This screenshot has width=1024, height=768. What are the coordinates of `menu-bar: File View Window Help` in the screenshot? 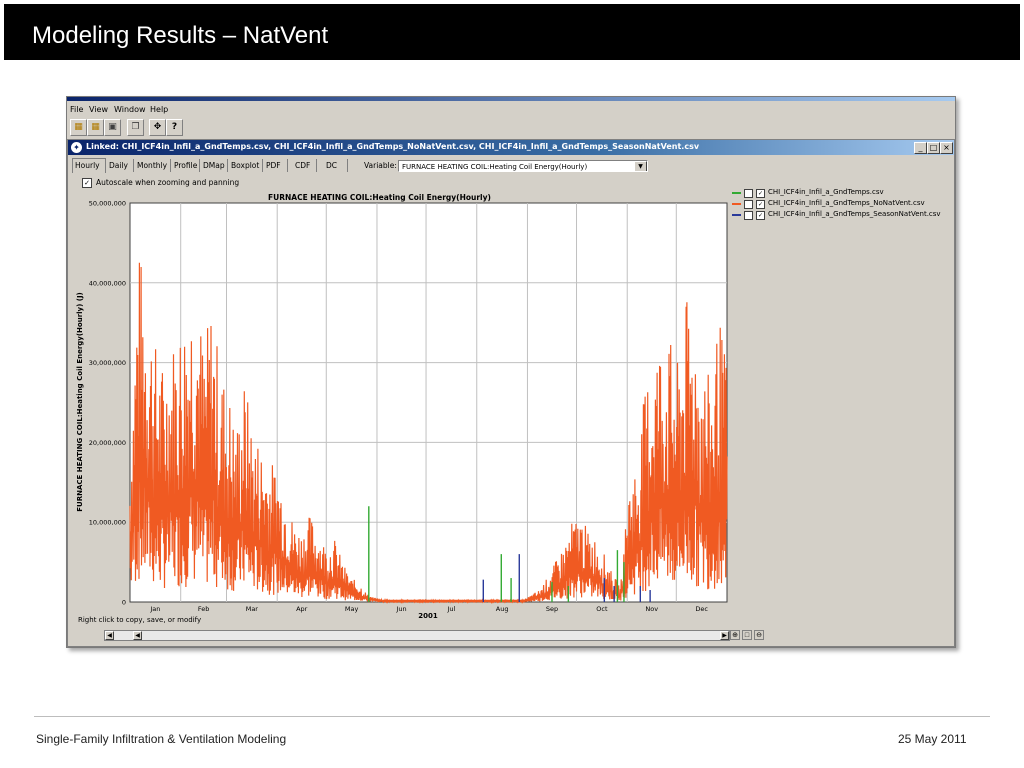 It's located at (511, 109).